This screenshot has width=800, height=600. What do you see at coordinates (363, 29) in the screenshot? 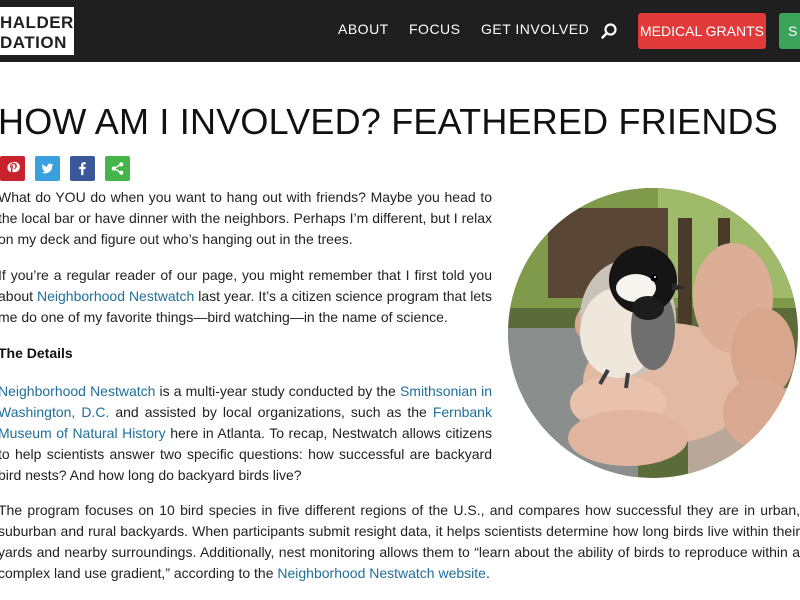
I see `nav-about: ABOUT` at bounding box center [363, 29].